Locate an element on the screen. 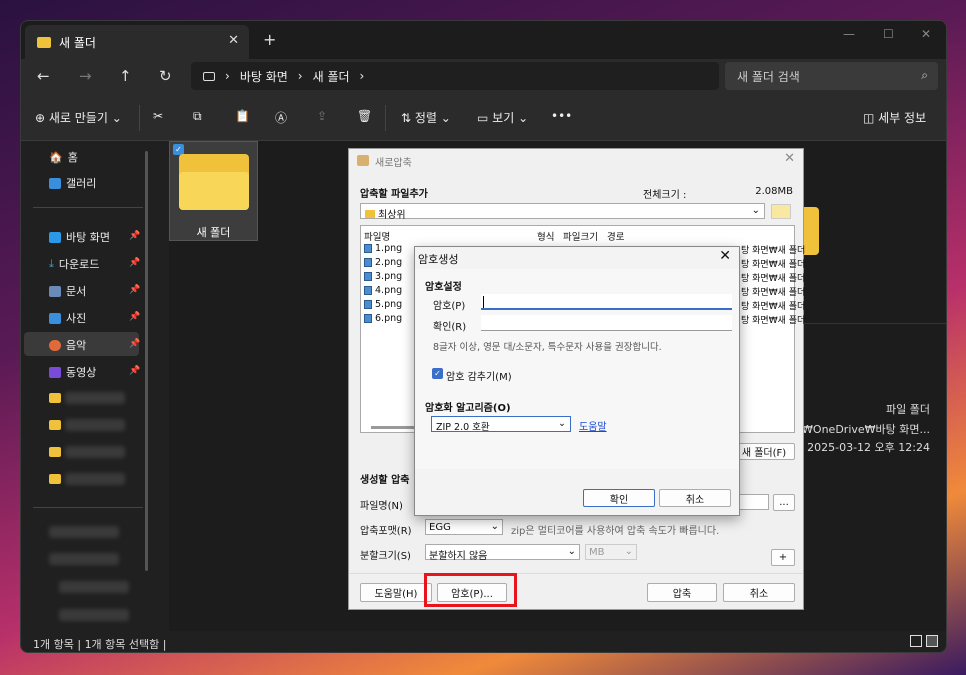  copy-icon: ⧉ is located at coordinates (197, 116).